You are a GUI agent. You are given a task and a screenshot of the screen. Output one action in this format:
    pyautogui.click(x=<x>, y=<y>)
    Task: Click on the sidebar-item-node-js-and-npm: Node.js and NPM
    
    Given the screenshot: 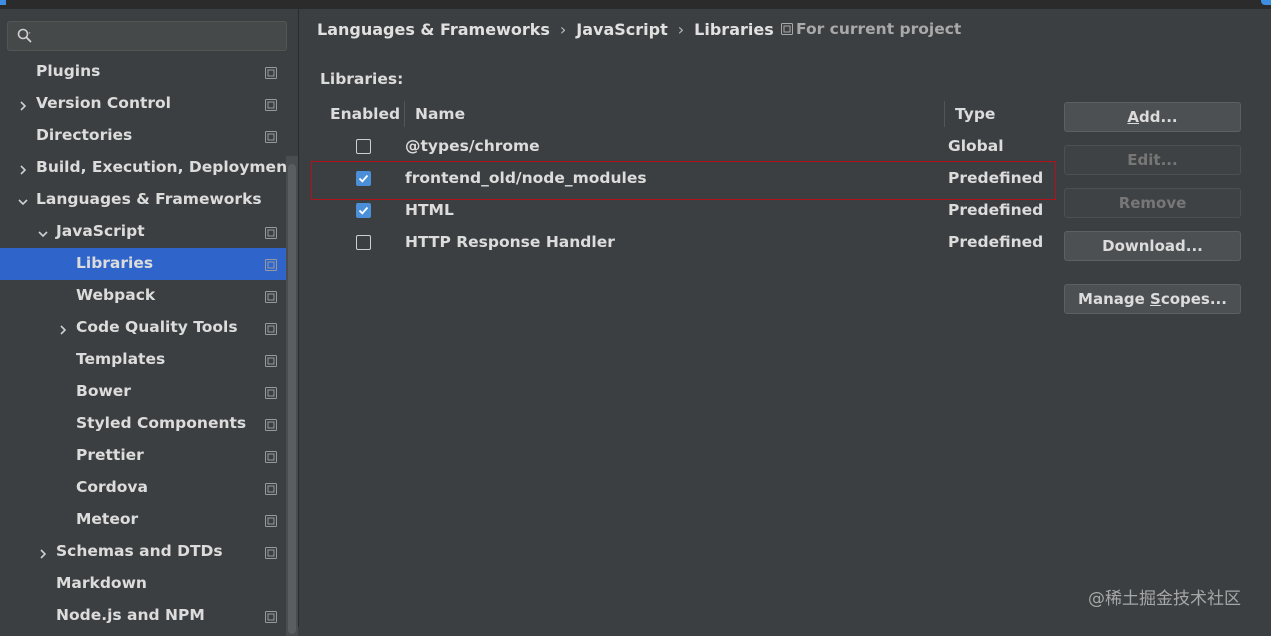 What is the action you would take?
    pyautogui.click(x=149, y=616)
    